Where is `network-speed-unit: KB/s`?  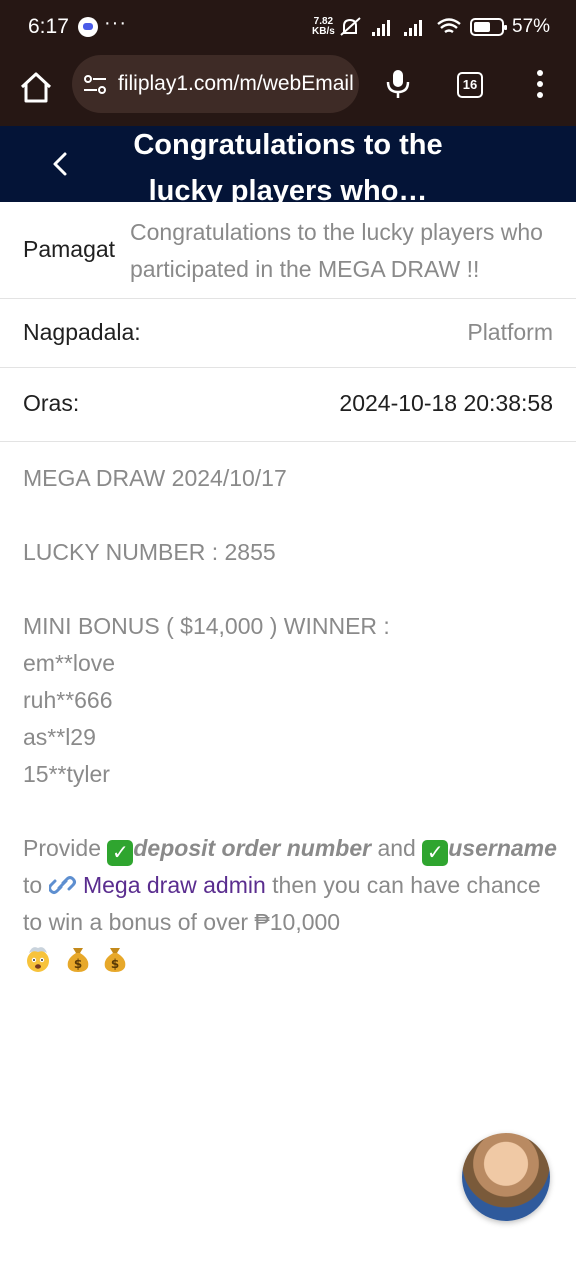 network-speed-unit: KB/s is located at coordinates (323, 31).